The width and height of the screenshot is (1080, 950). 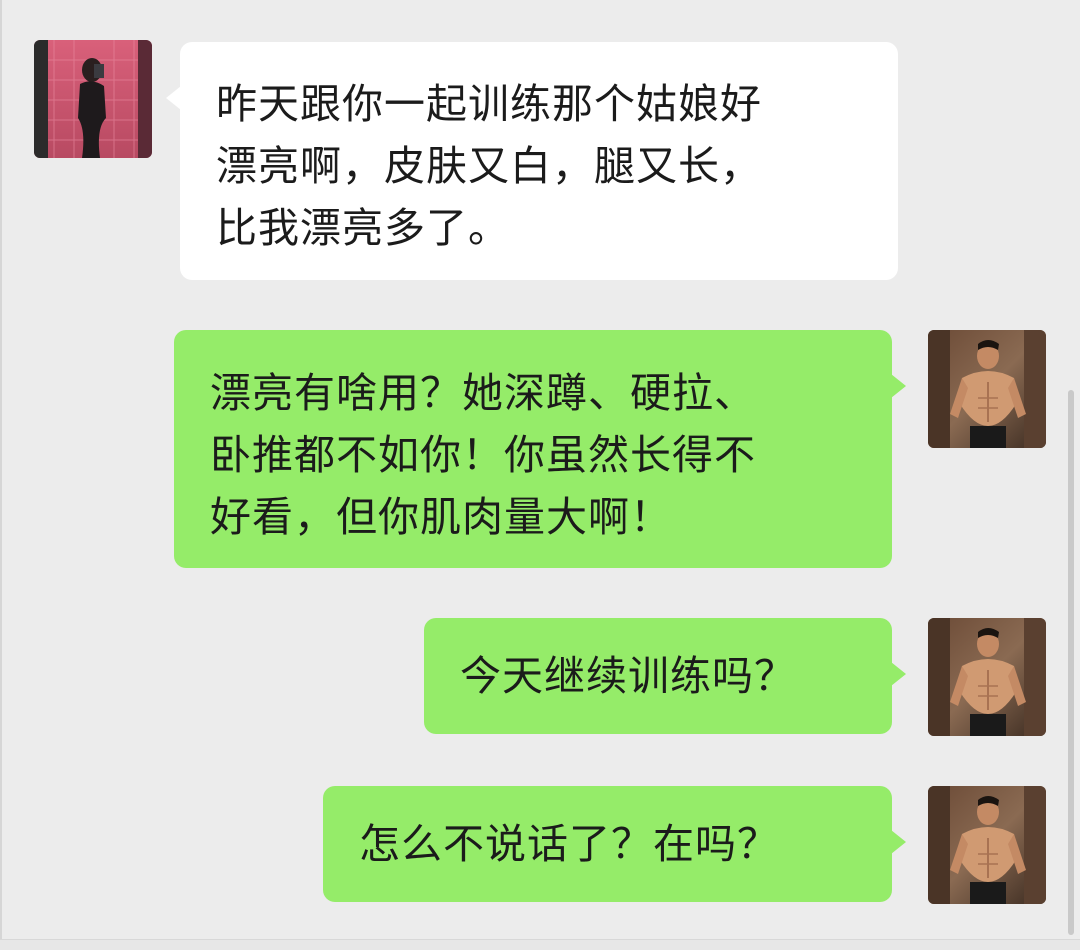 I want to click on window-edge, so click(x=1, y=475).